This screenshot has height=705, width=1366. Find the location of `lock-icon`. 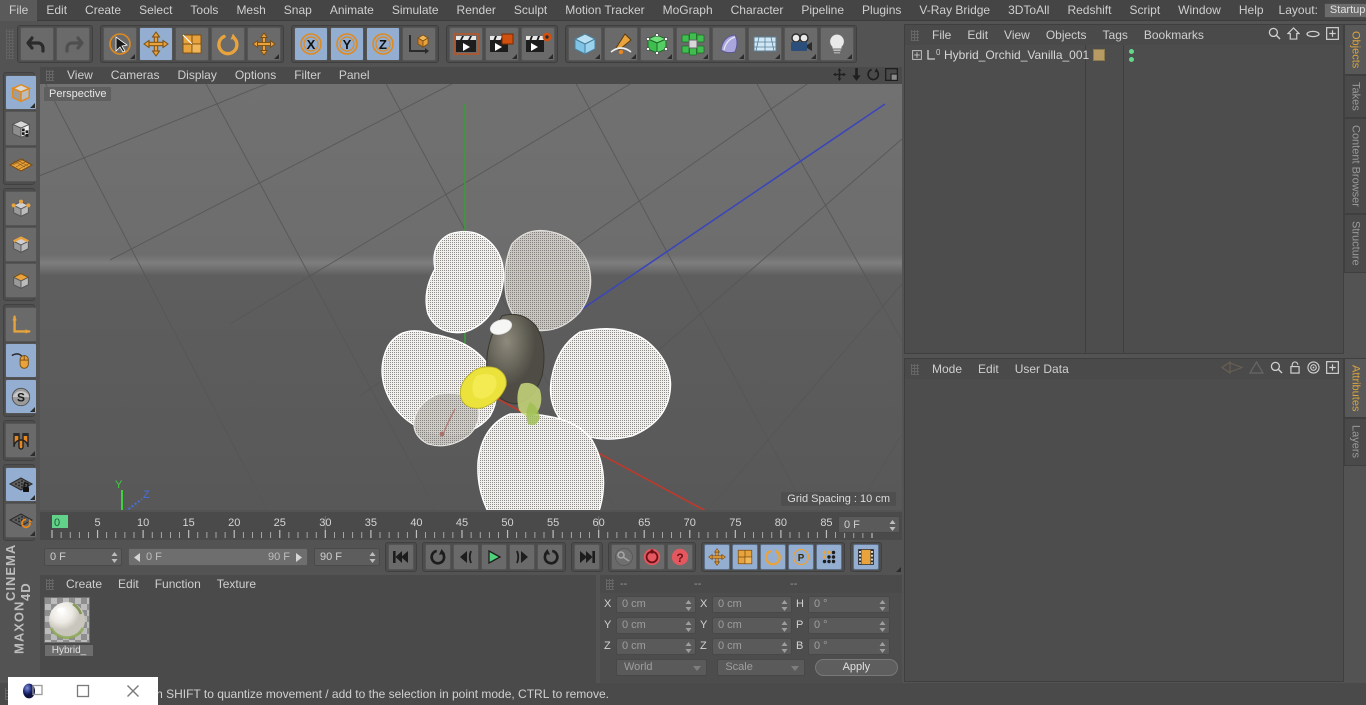

lock-icon is located at coordinates (1295, 369).